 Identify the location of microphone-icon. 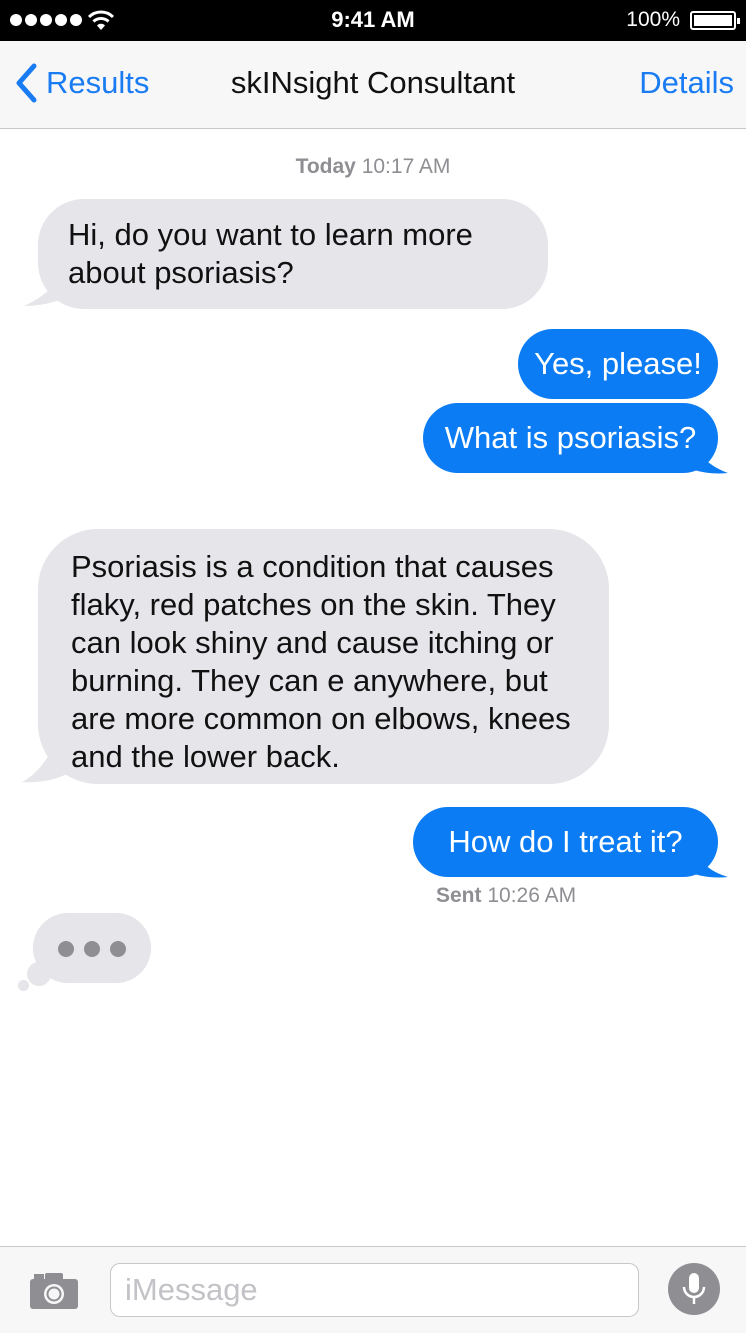
(694, 1288).